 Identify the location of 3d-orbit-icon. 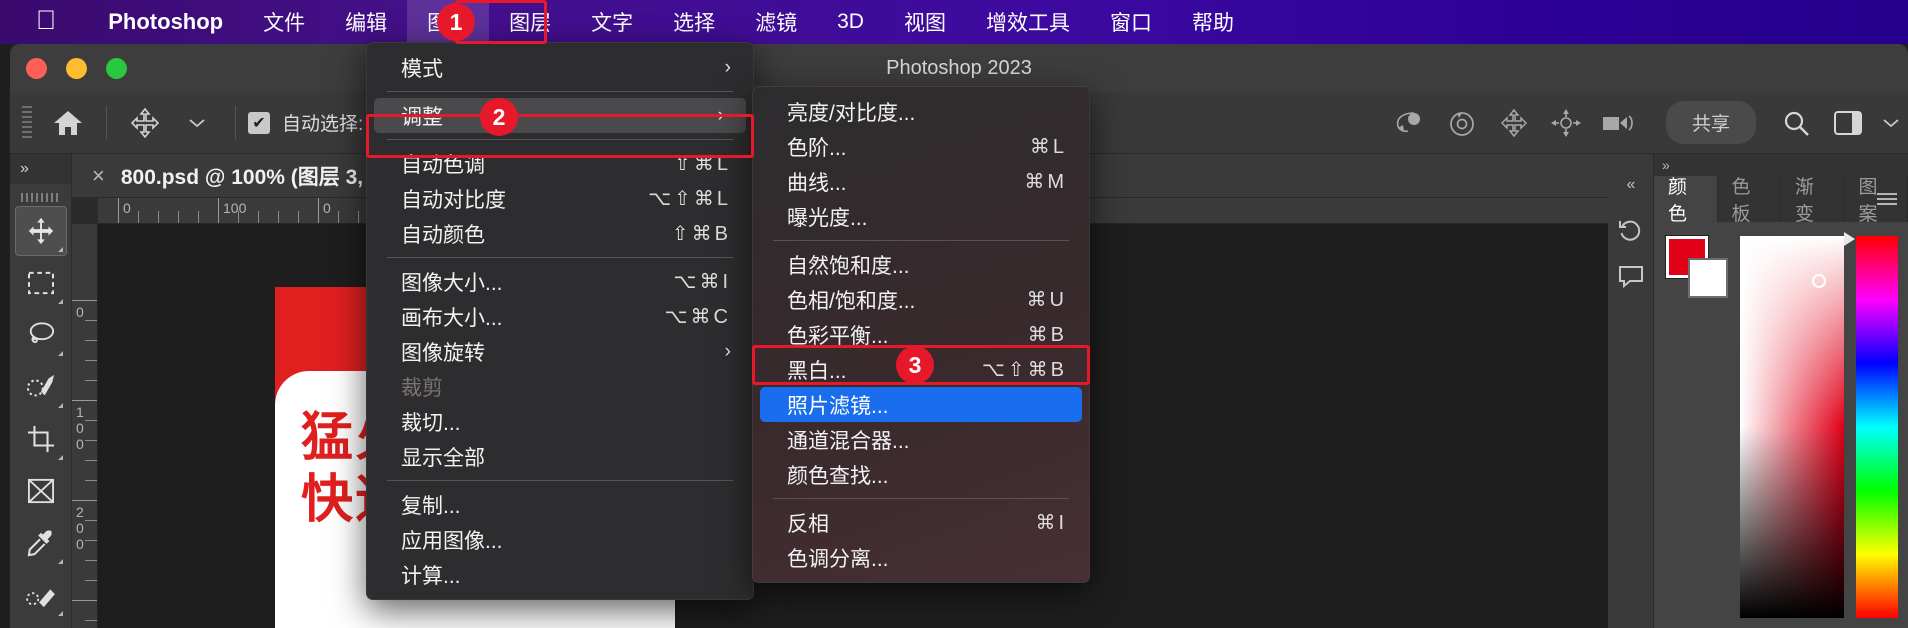
(1410, 123).